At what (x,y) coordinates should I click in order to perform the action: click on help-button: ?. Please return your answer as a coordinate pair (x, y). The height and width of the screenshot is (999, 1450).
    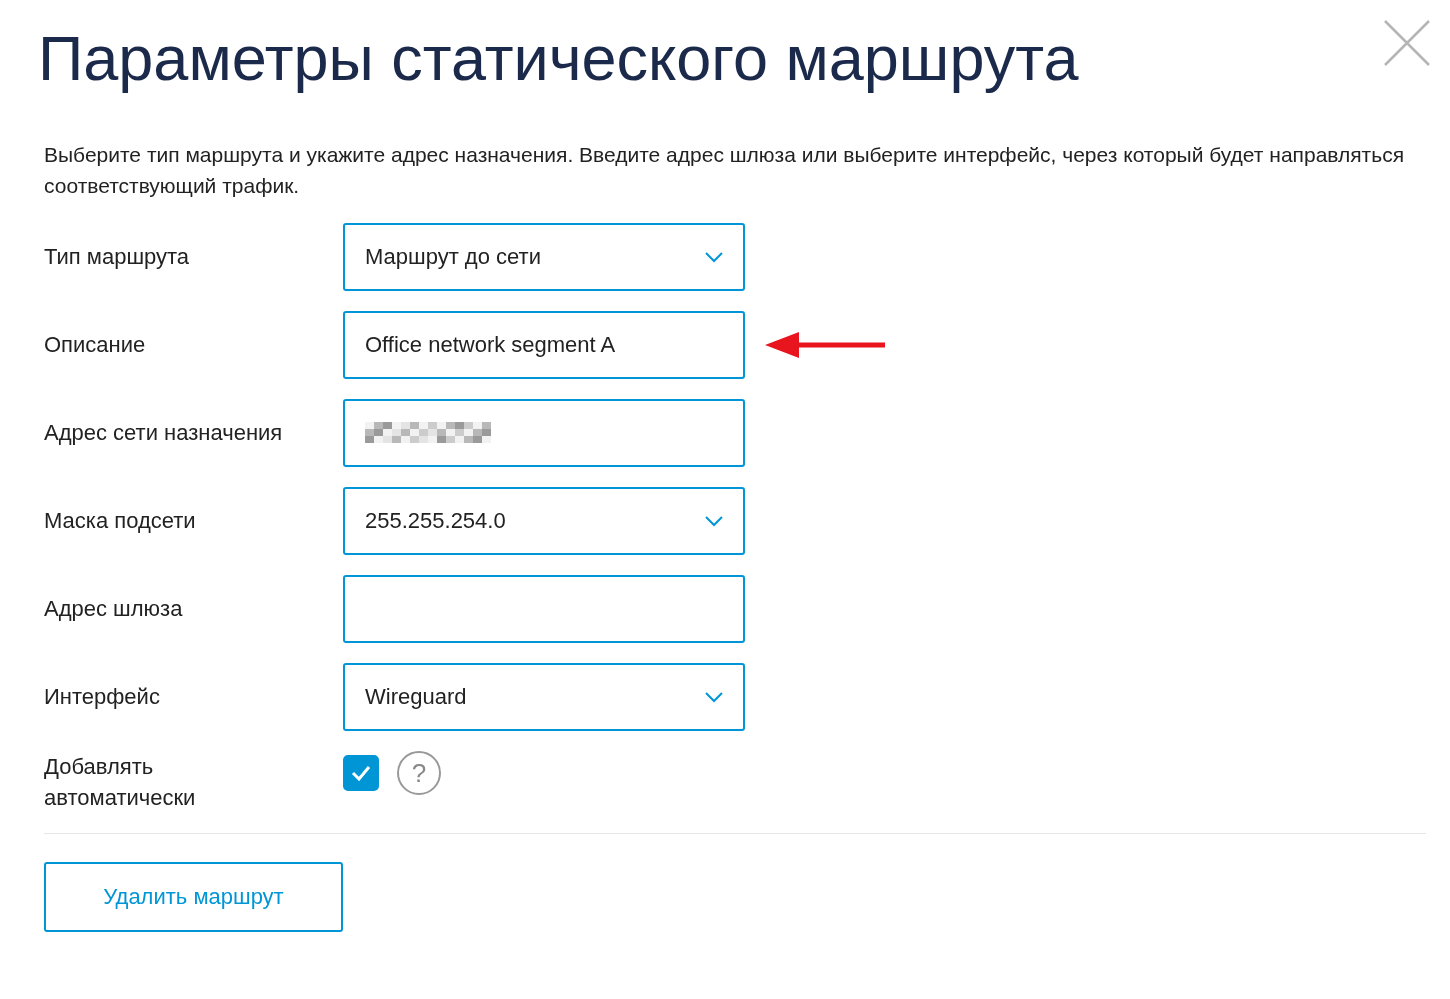
    Looking at the image, I should click on (419, 773).